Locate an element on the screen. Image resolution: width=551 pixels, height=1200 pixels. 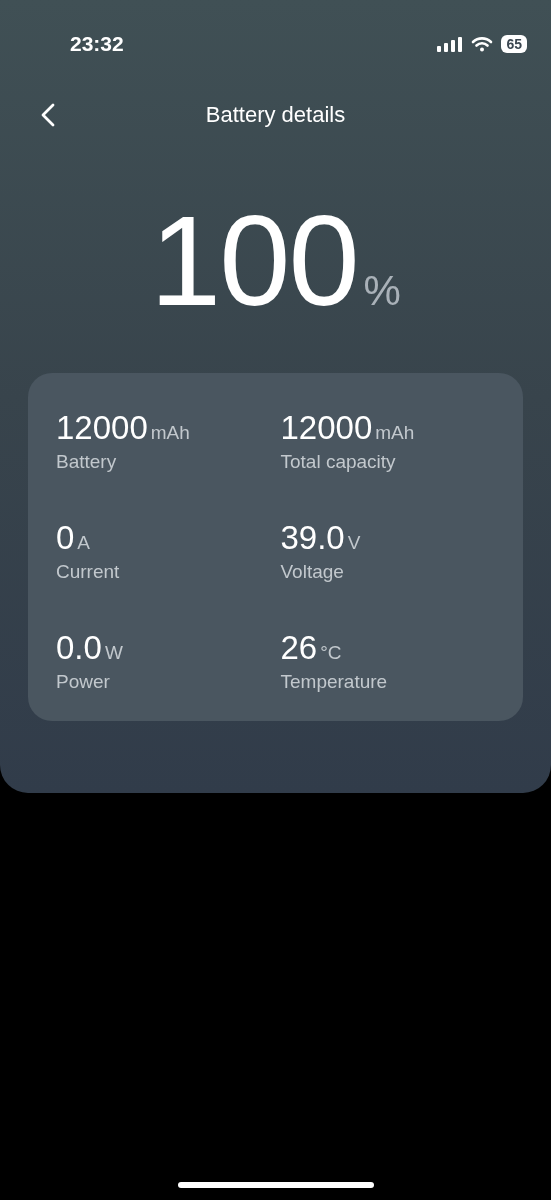
percent-sign: % is located at coordinates (382, 291).